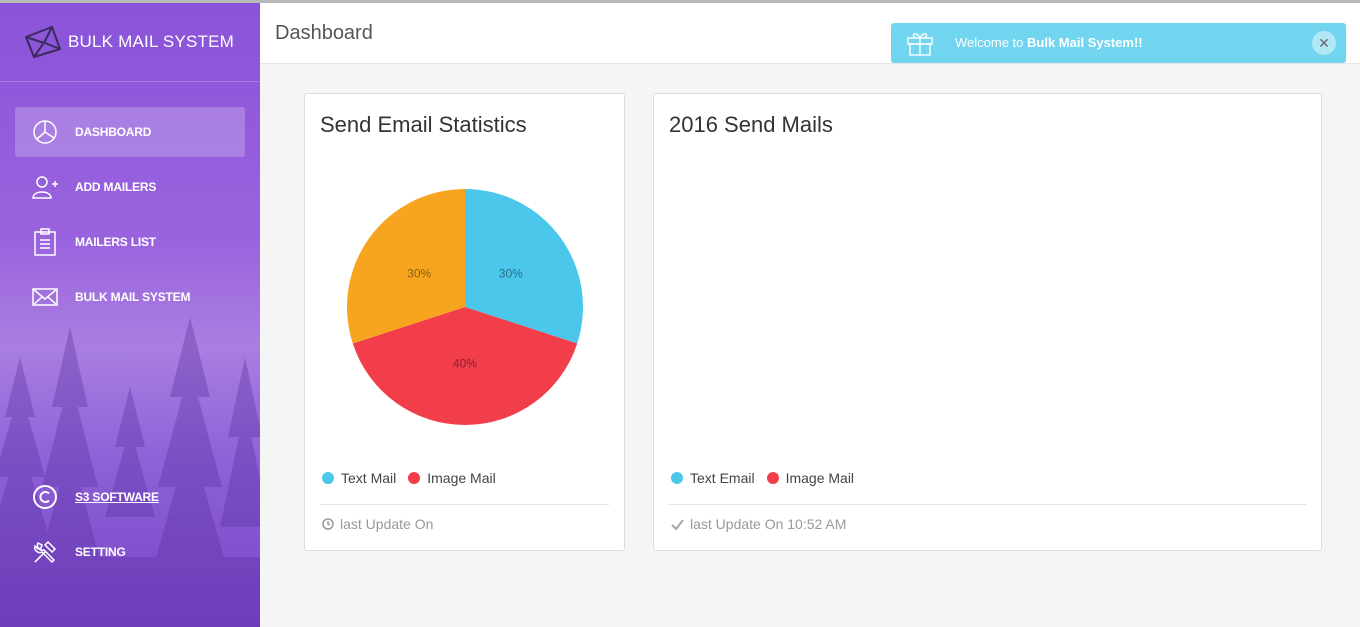 This screenshot has width=1360, height=627. I want to click on legend-label: Text Mail, so click(369, 478).